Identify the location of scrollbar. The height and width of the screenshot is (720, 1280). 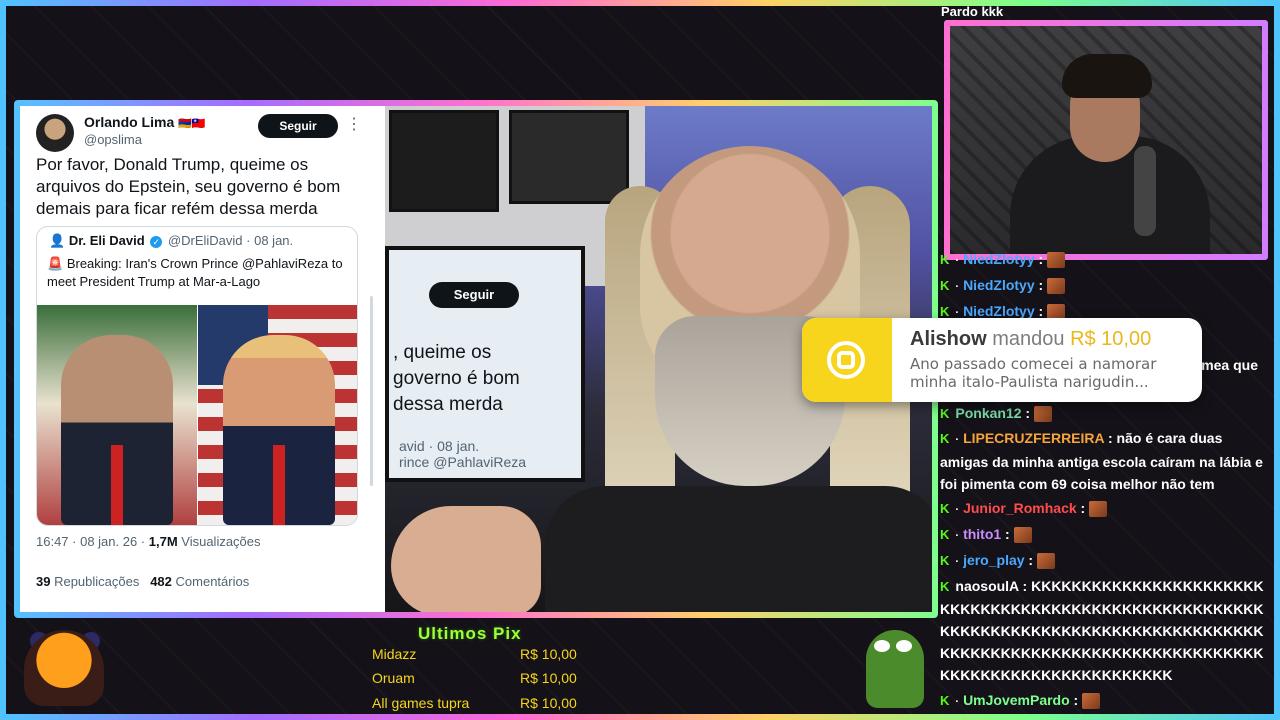
(371, 391).